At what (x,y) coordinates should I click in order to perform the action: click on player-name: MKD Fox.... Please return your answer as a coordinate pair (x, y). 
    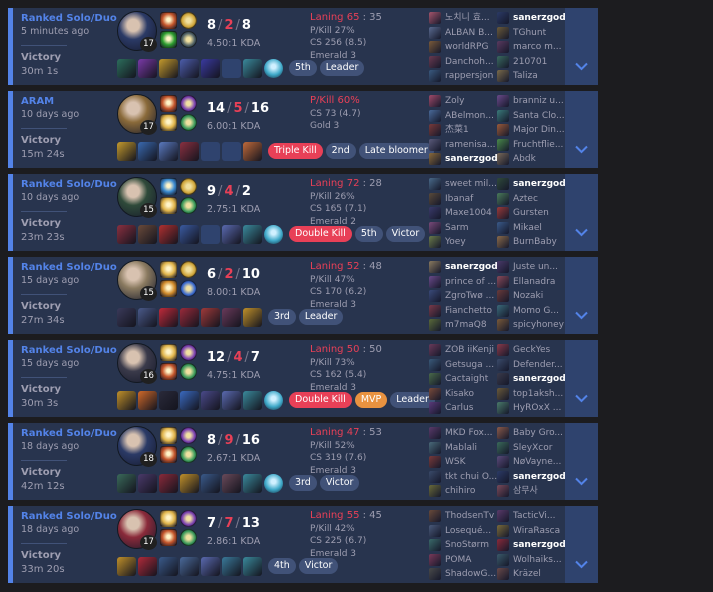
    Looking at the image, I should click on (468, 433).